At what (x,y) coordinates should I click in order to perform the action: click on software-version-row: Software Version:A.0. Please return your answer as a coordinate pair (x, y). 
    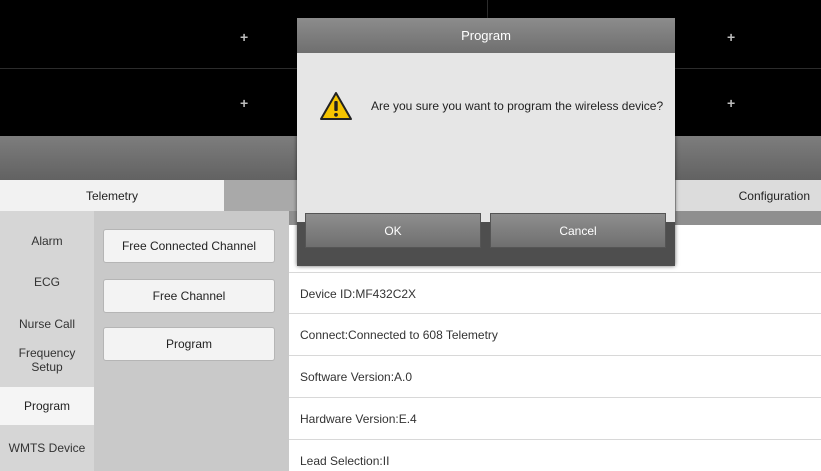
    Looking at the image, I should click on (555, 376).